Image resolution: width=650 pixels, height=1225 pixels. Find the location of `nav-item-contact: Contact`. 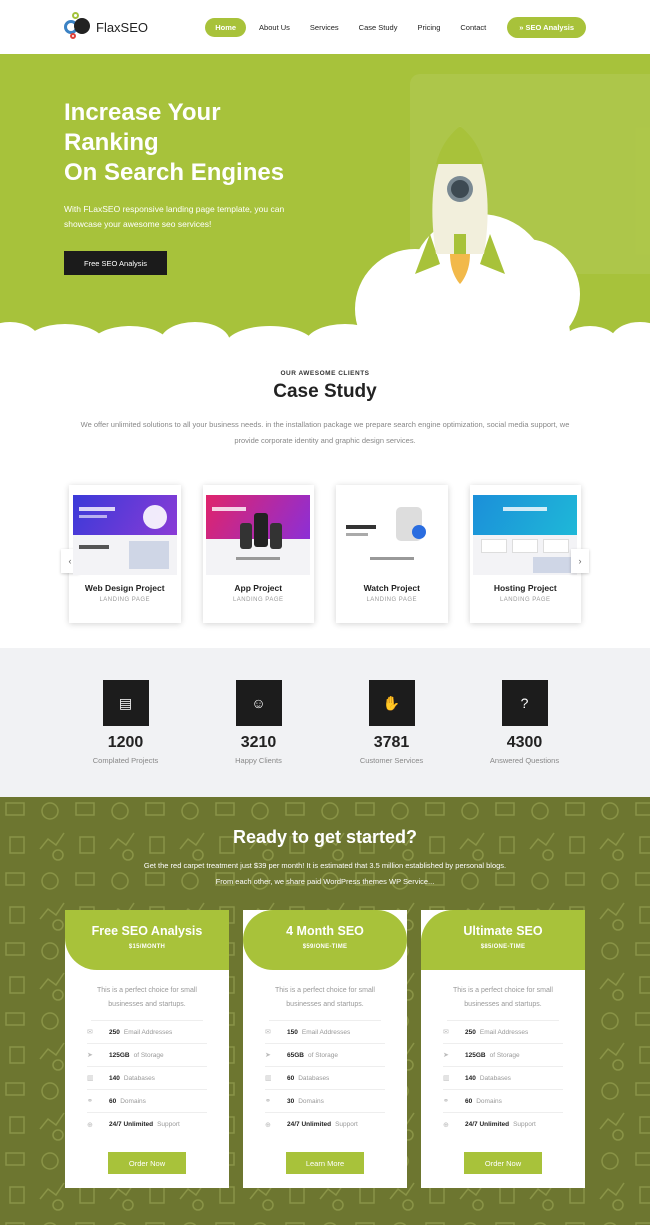

nav-item-contact: Contact is located at coordinates (473, 27).